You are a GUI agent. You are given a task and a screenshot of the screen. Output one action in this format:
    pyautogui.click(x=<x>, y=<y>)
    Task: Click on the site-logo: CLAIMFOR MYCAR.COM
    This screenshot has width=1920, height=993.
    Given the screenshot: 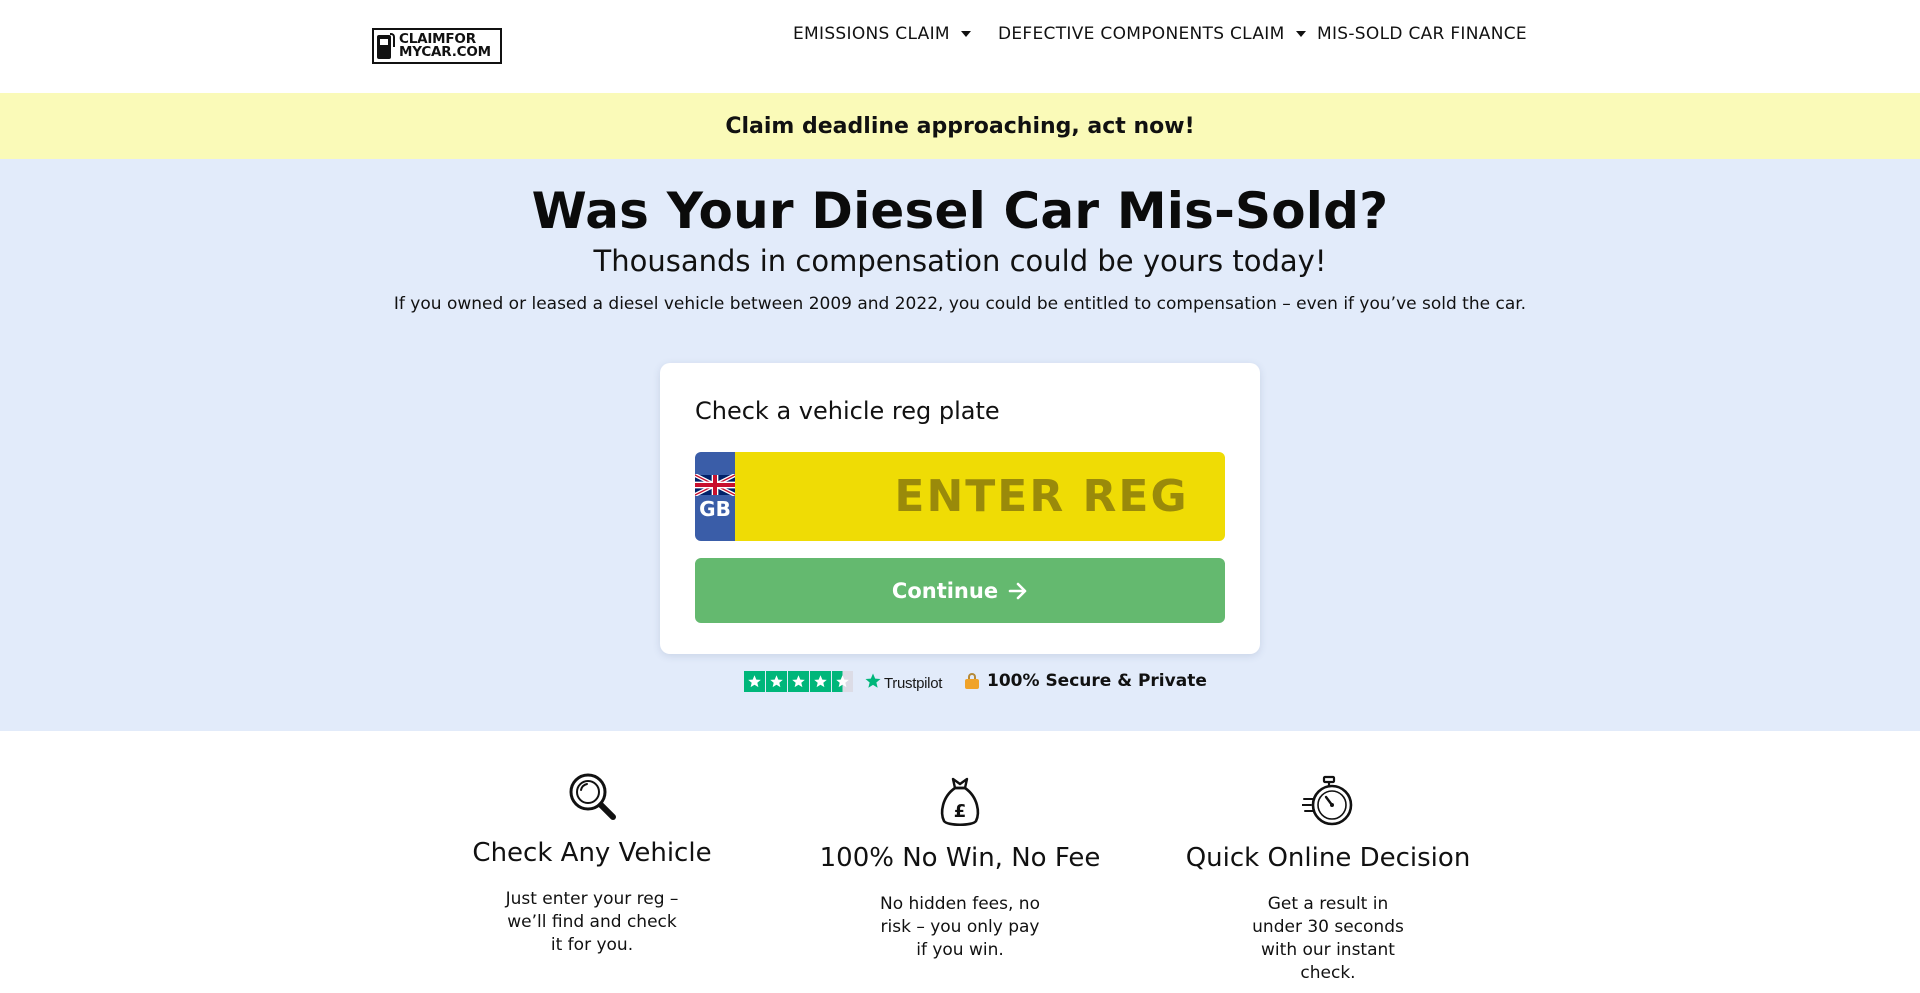 What is the action you would take?
    pyautogui.click(x=437, y=46)
    